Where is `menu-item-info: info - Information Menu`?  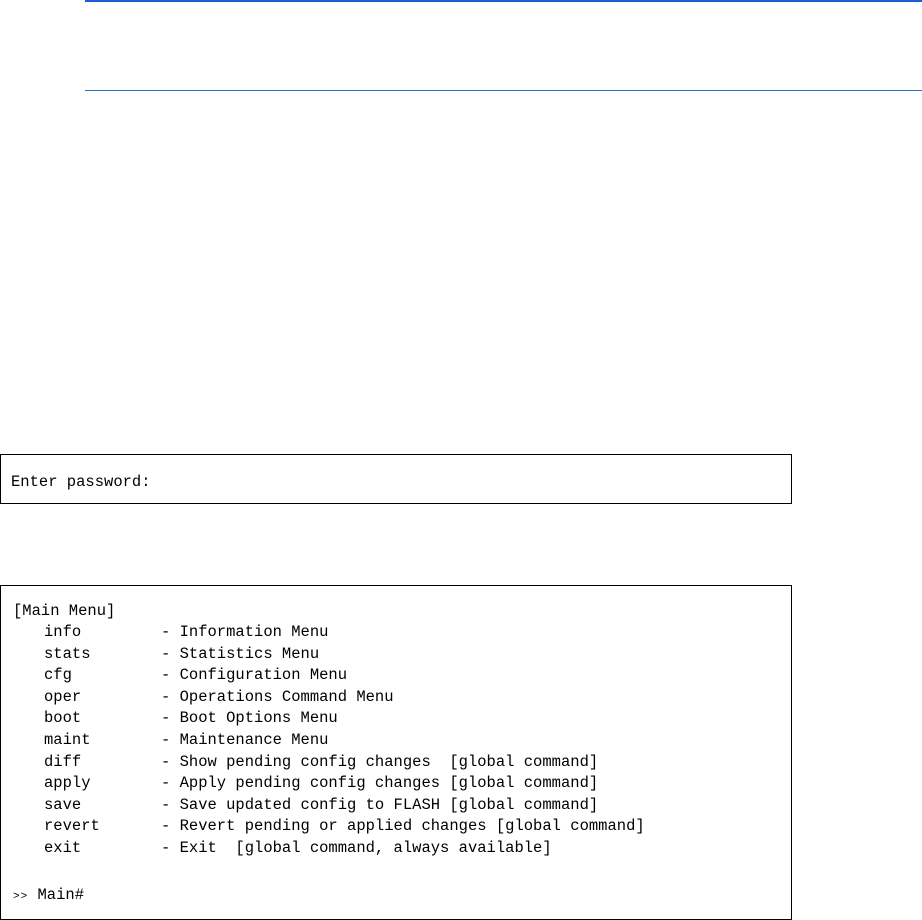 menu-item-info: info - Information Menu is located at coordinates (344, 633).